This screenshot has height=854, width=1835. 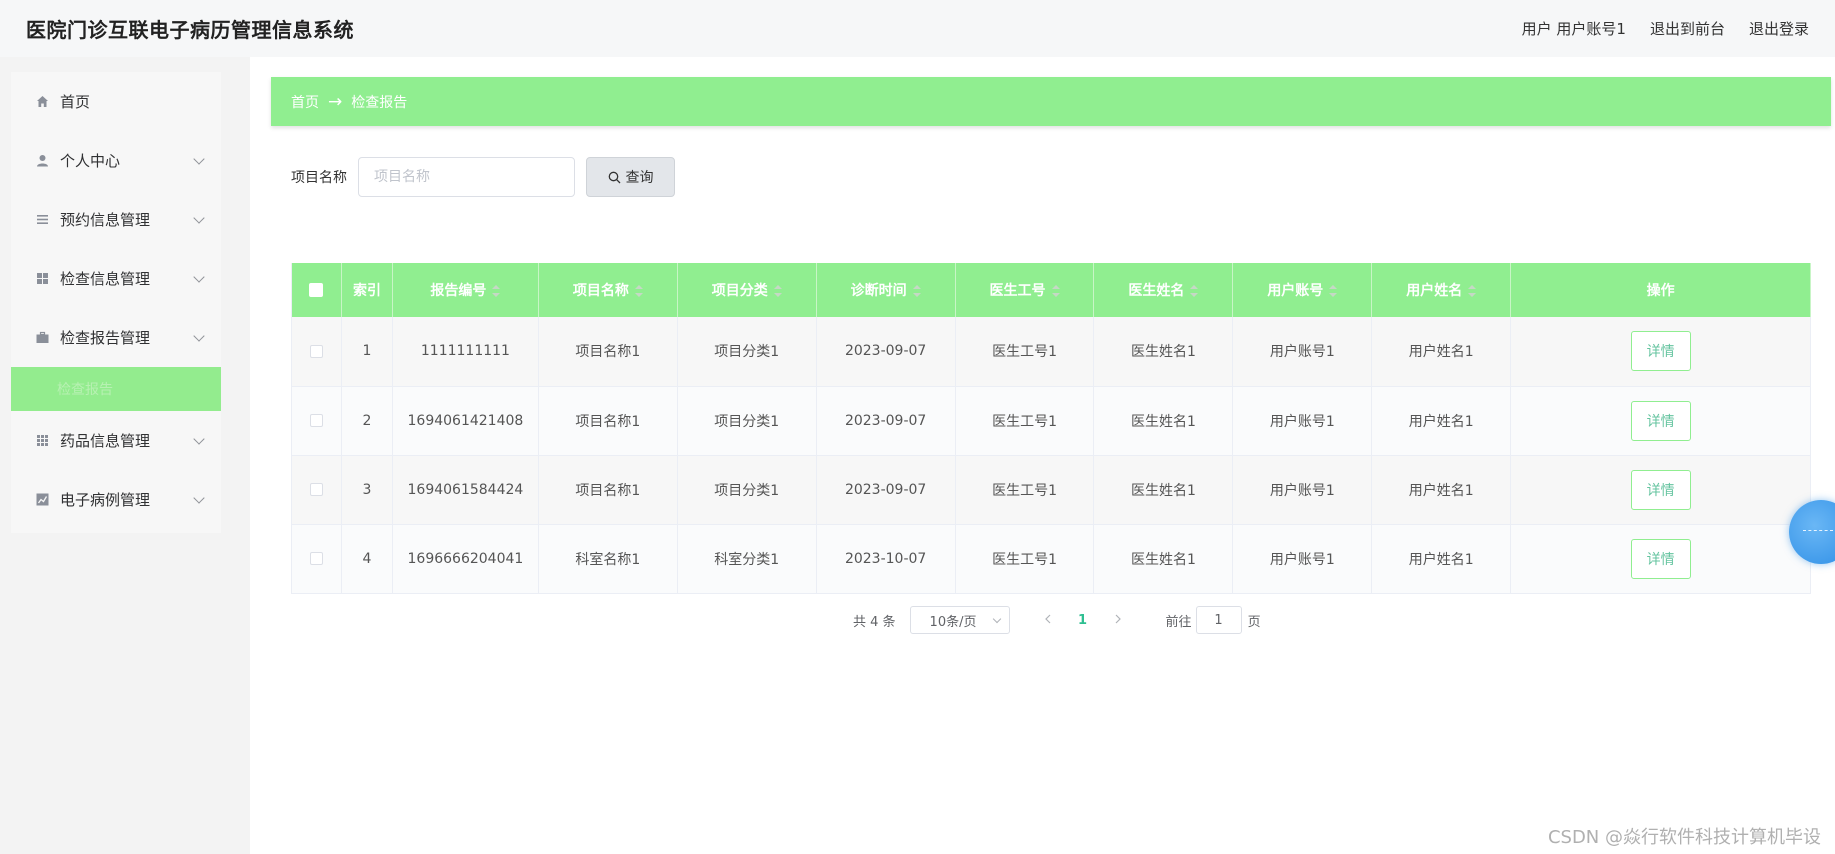 I want to click on breadcrumb-current: 检查报告, so click(x=379, y=102).